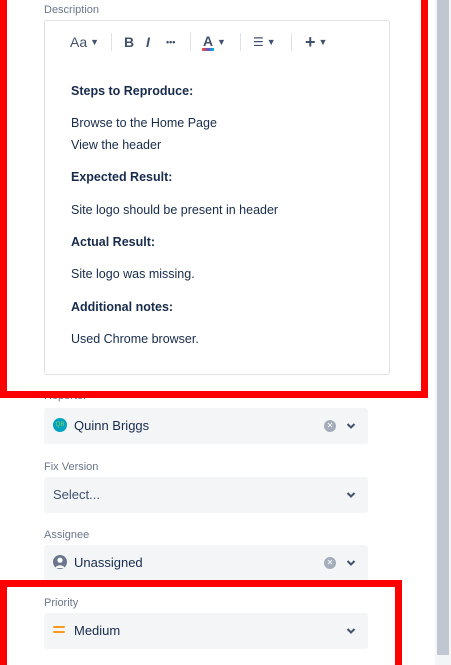 The height and width of the screenshot is (665, 451). I want to click on scrollbar-thumb, so click(443, 327).